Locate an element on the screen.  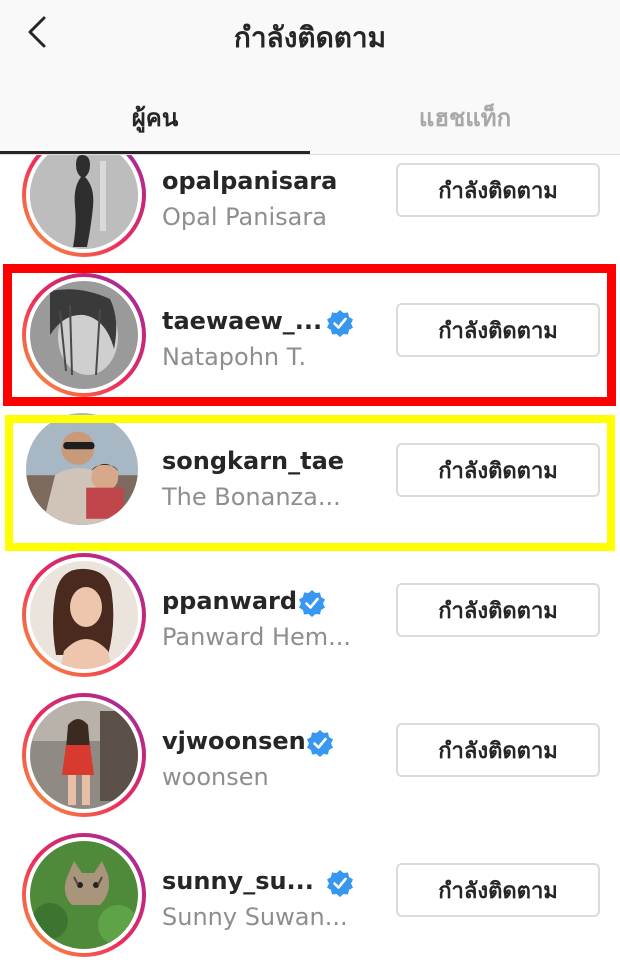
full-name: Opal Panisara is located at coordinates (244, 217).